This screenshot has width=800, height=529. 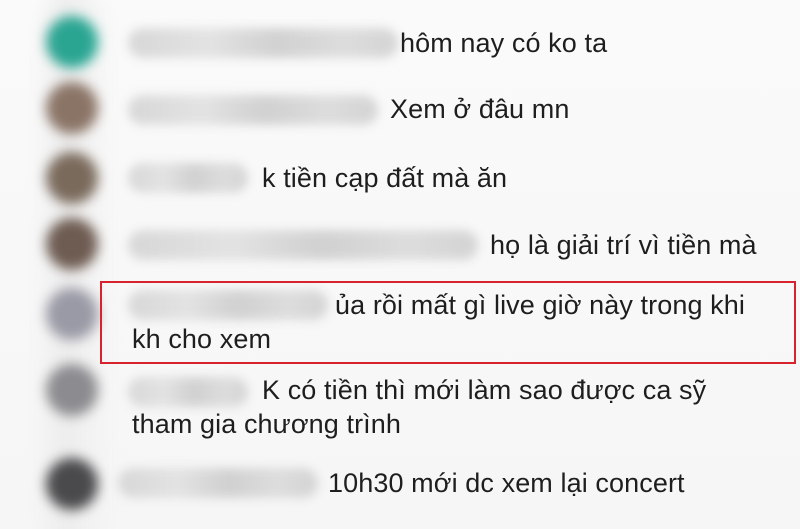 I want to click on comment-text-line-2: tham gia chương trình, so click(x=267, y=424).